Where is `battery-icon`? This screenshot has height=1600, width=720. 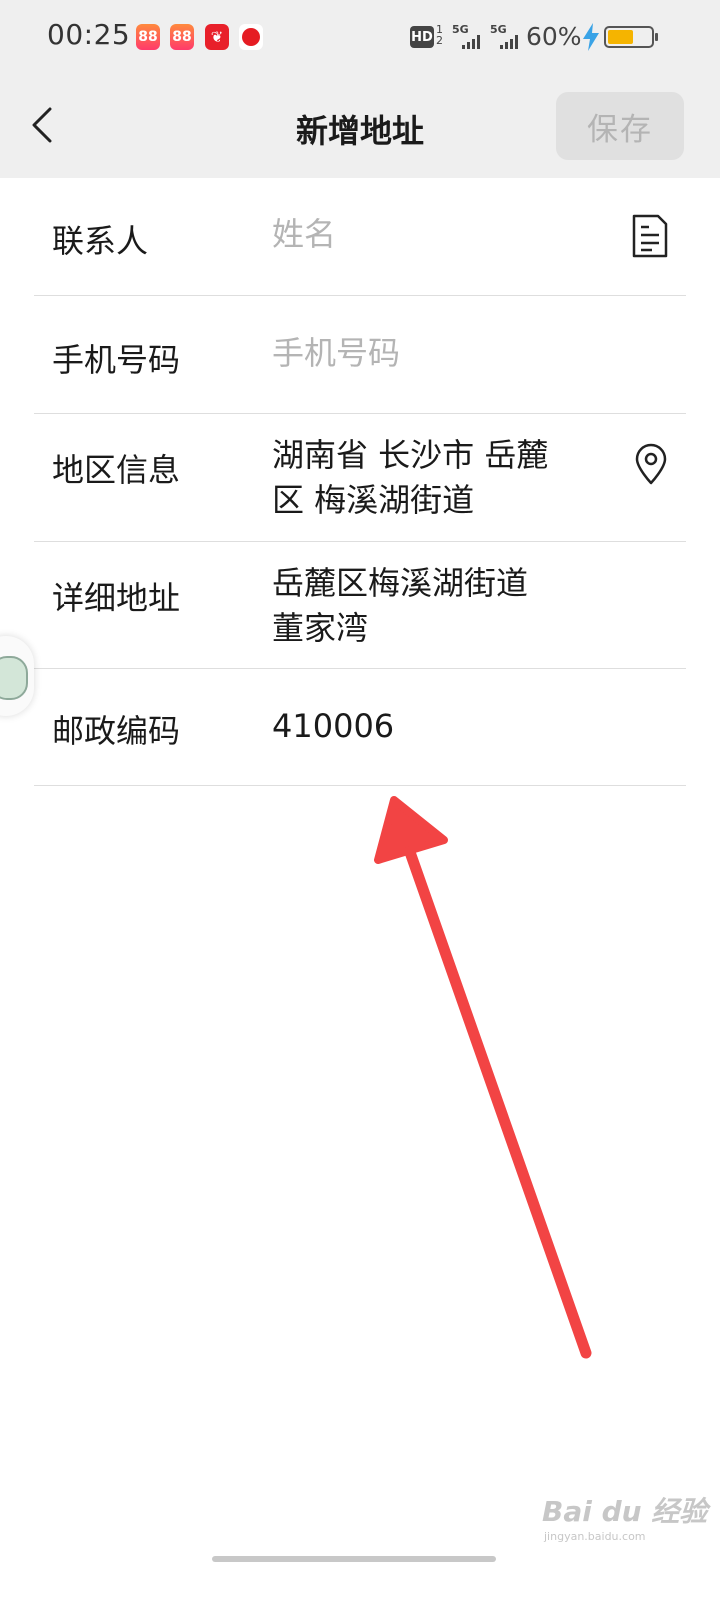 battery-icon is located at coordinates (631, 37).